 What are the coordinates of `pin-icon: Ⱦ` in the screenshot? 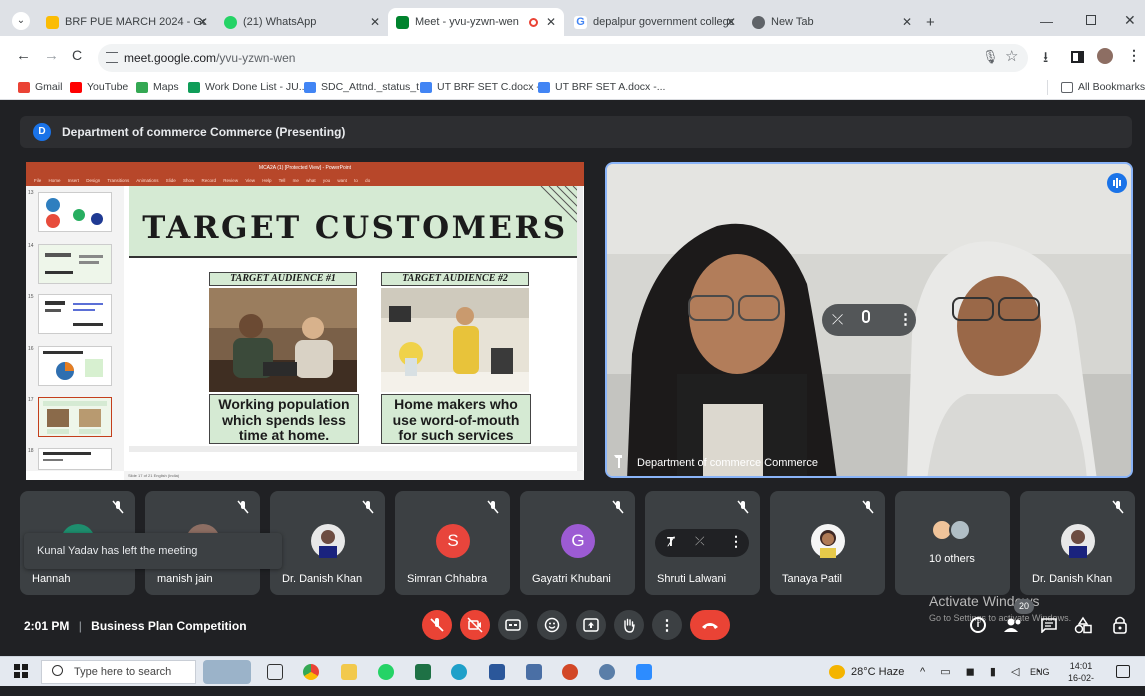 It's located at (671, 541).